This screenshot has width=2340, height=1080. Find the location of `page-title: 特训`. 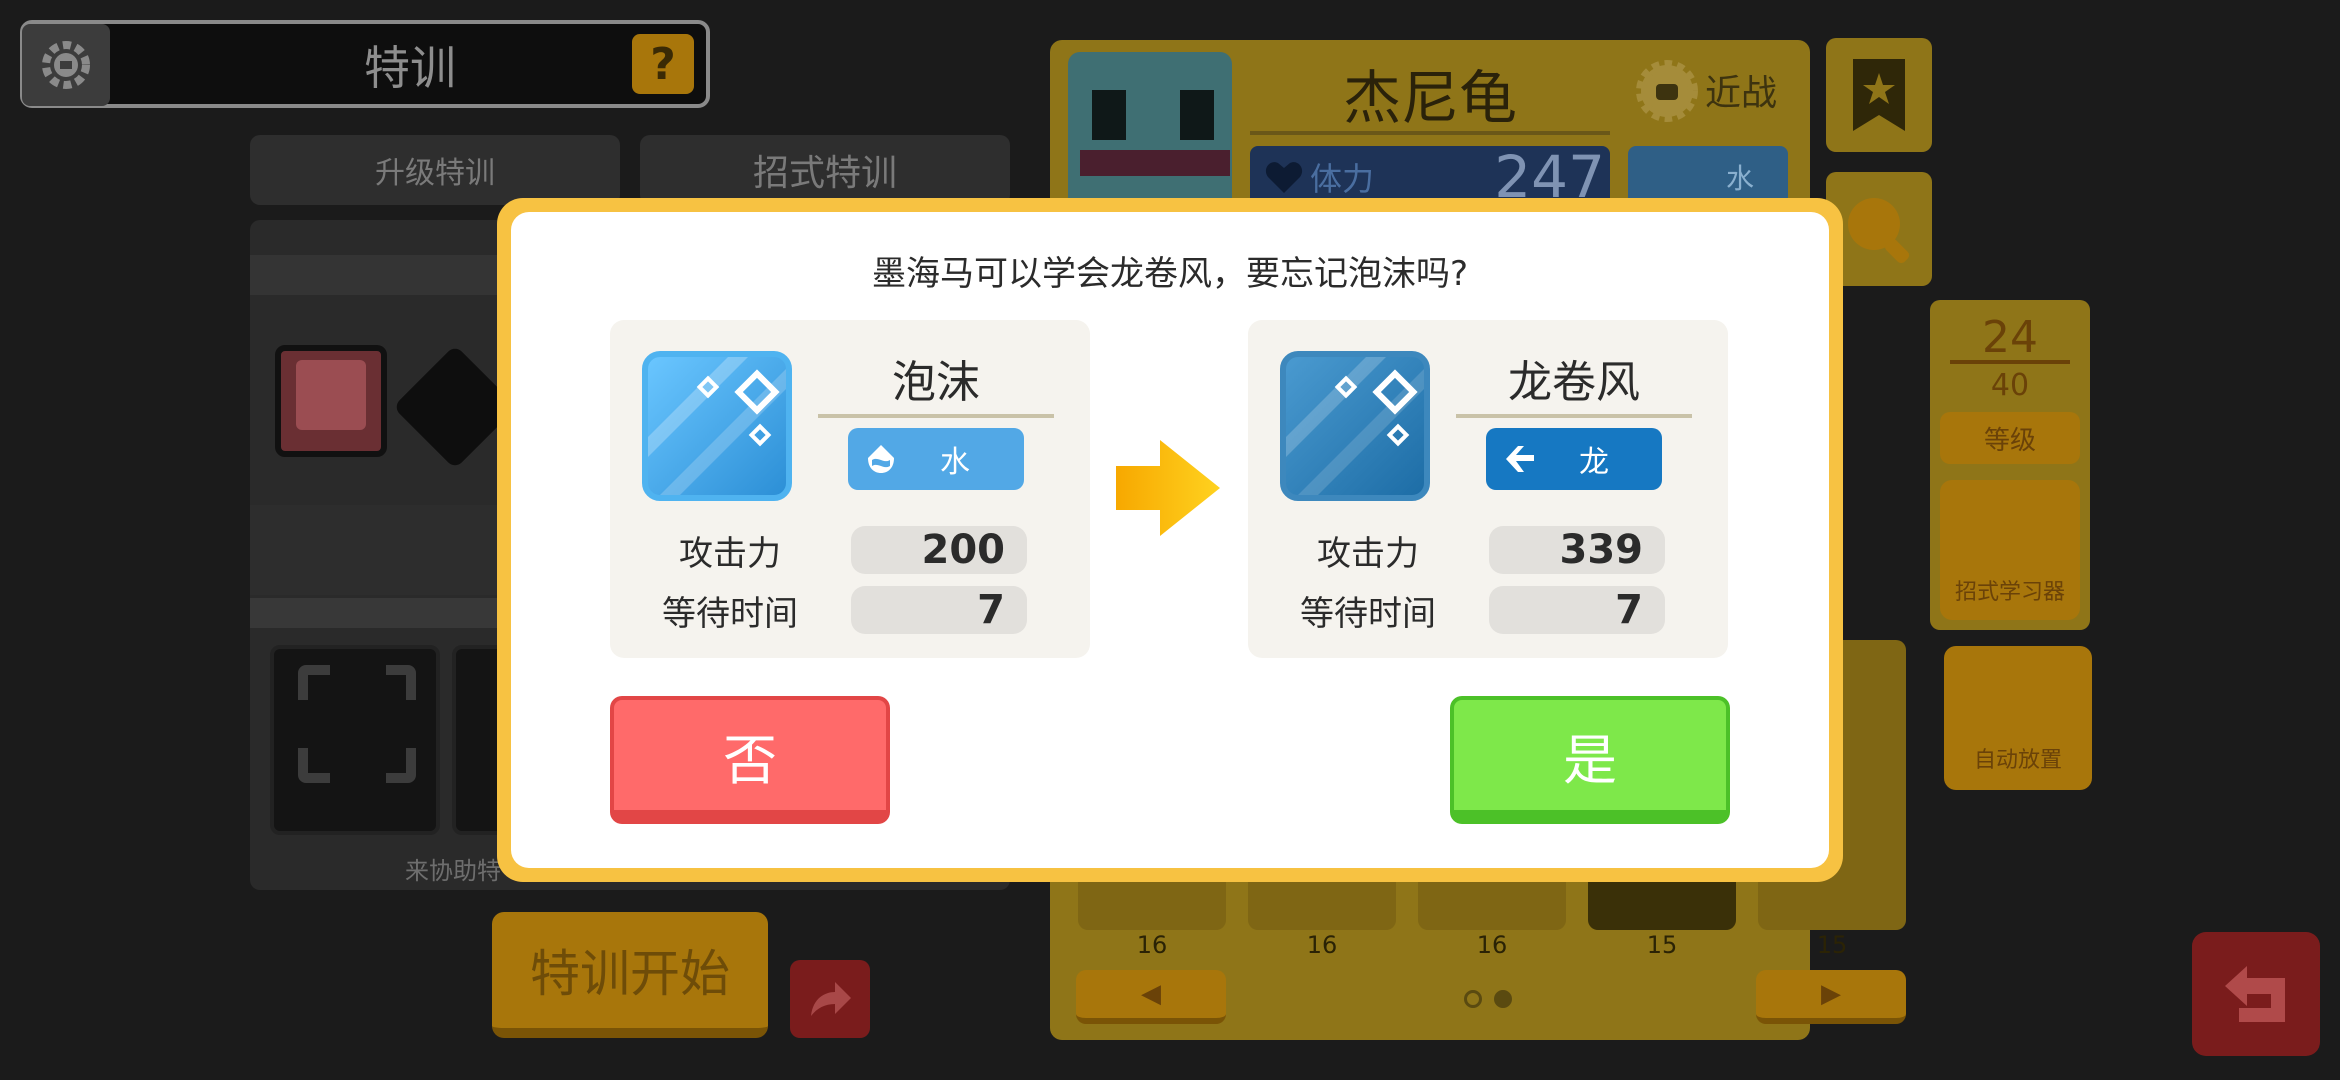

page-title: 特训 is located at coordinates (410, 68).